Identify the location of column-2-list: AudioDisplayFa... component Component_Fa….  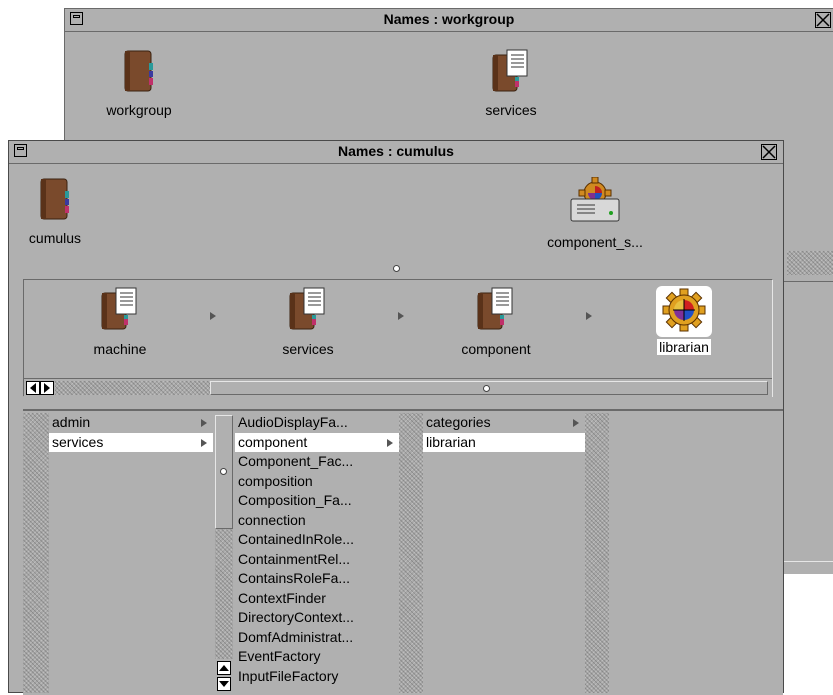
(317, 553).